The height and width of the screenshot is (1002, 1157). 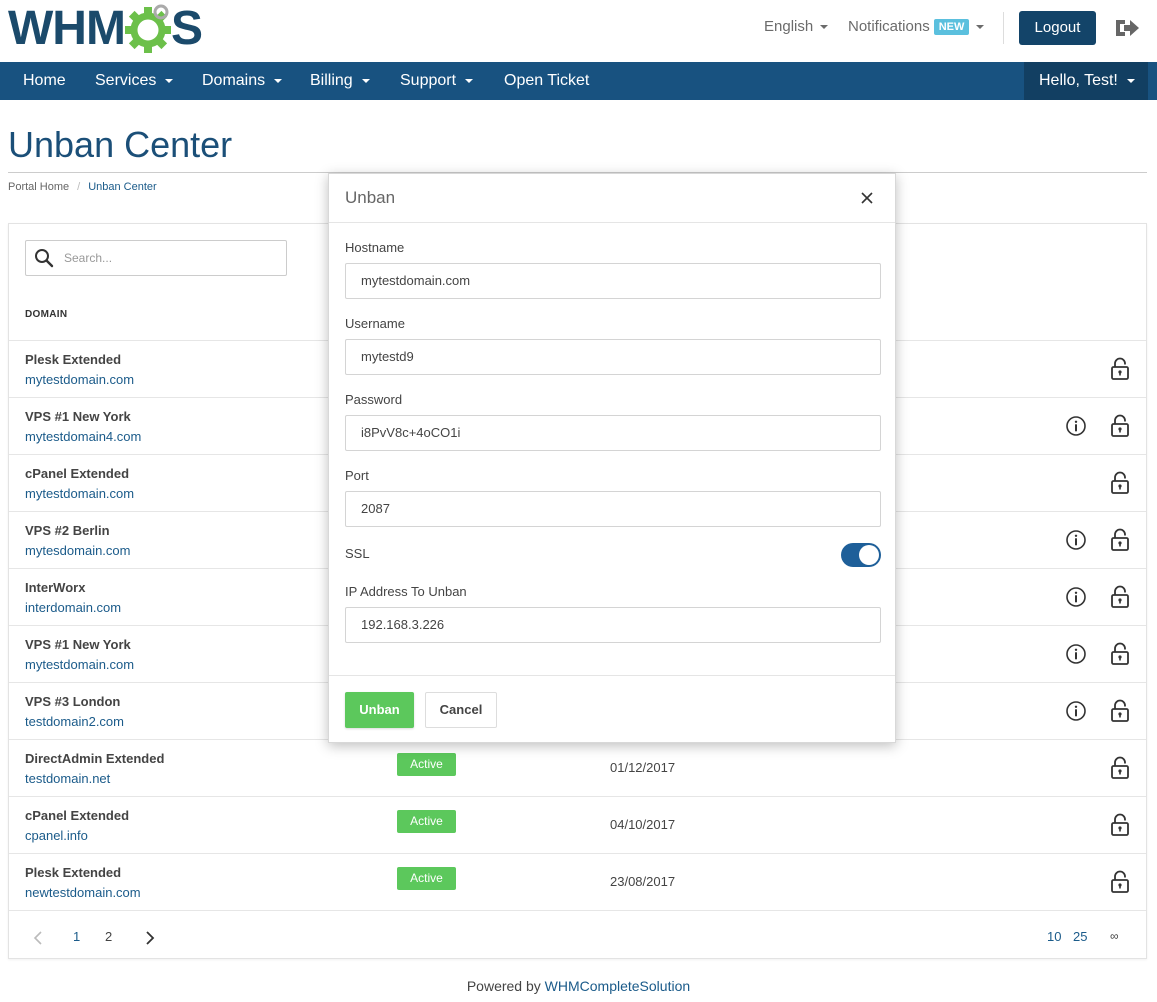 What do you see at coordinates (375, 323) in the screenshot?
I see `username-label: Username` at bounding box center [375, 323].